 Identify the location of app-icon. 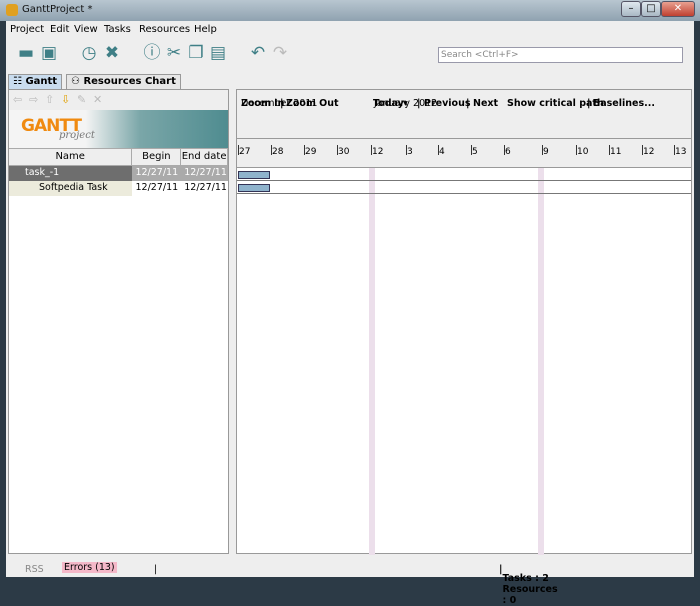
(12, 10).